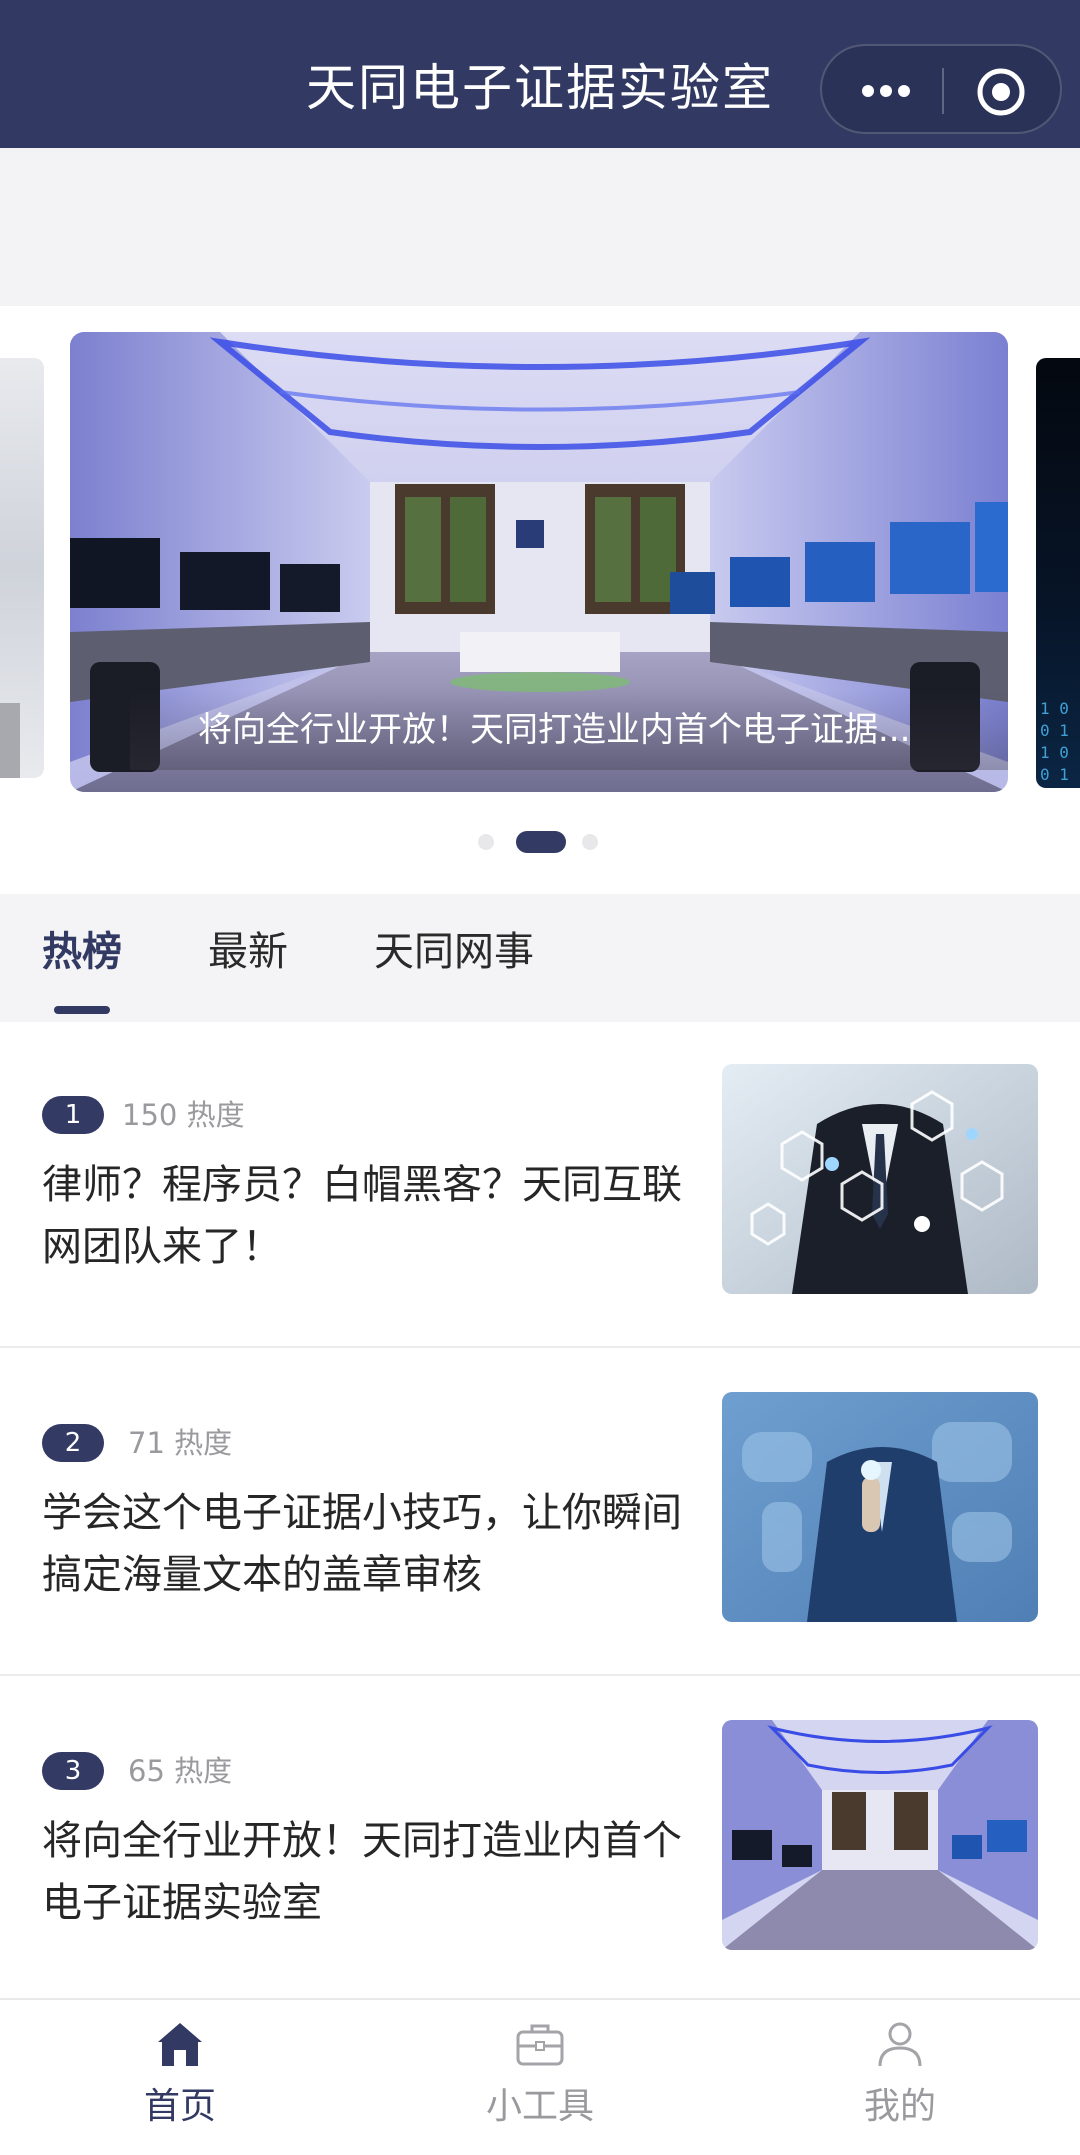 The height and width of the screenshot is (2155, 1080). Describe the element at coordinates (73, 1115) in the screenshot. I see `rank-badge: 1` at that location.